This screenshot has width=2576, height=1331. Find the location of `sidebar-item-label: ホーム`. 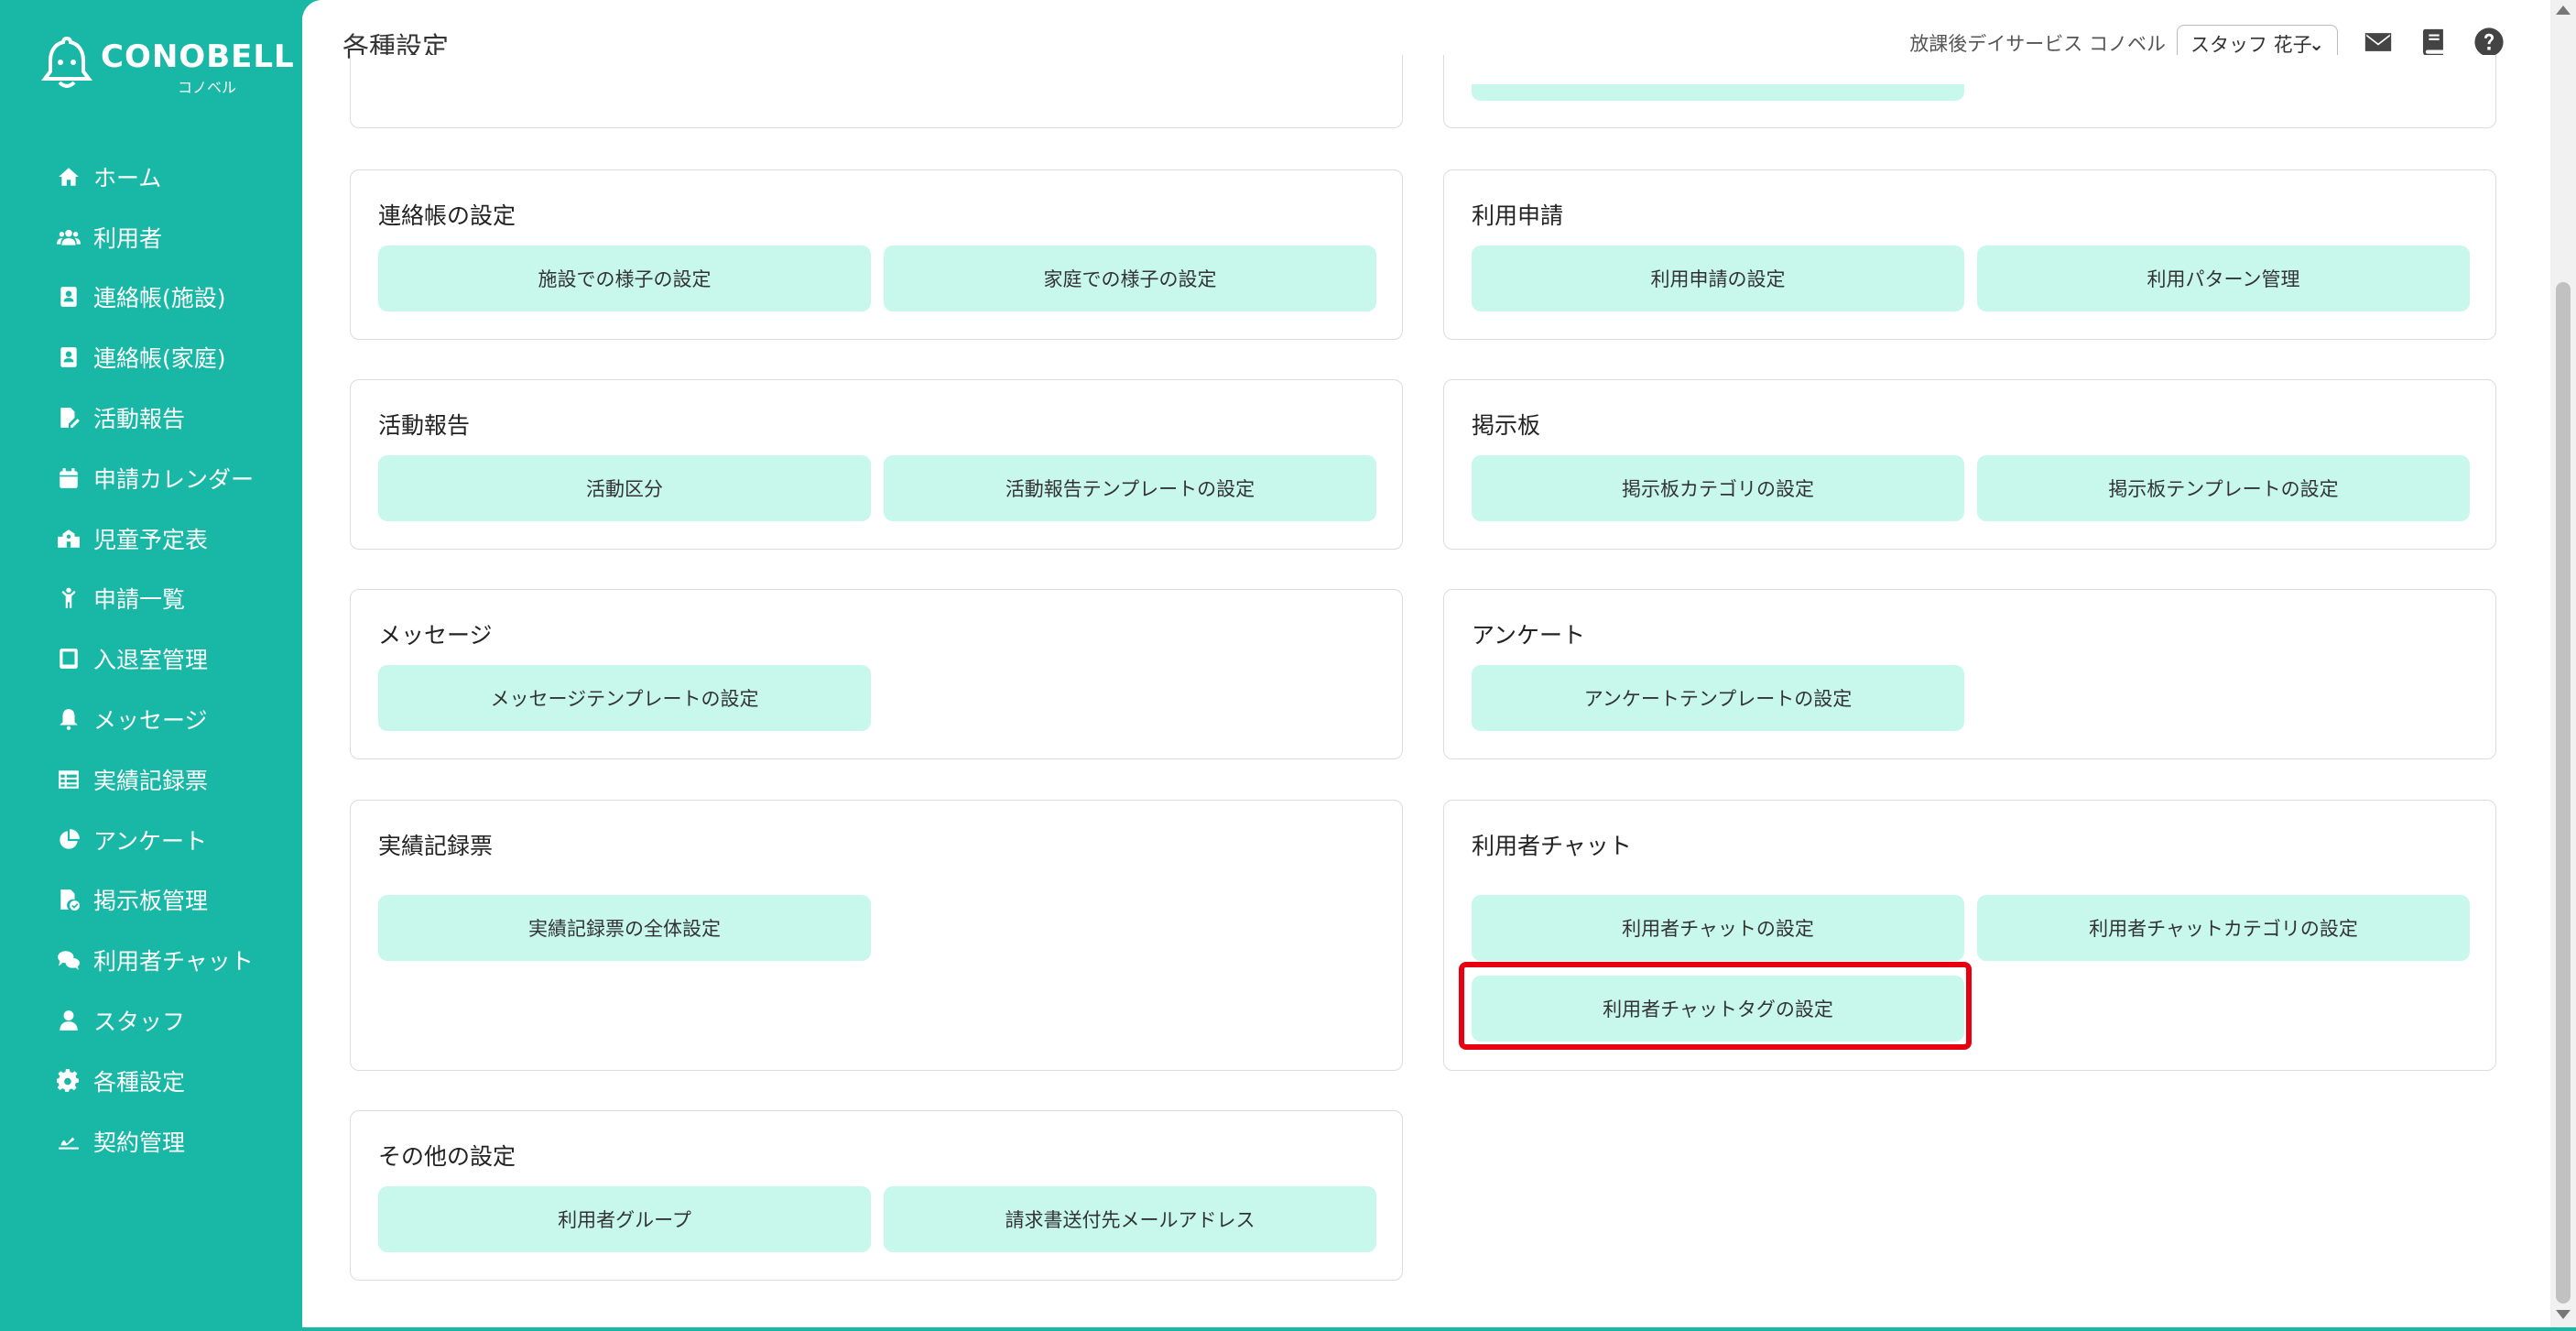

sidebar-item-label: ホーム is located at coordinates (127, 178).